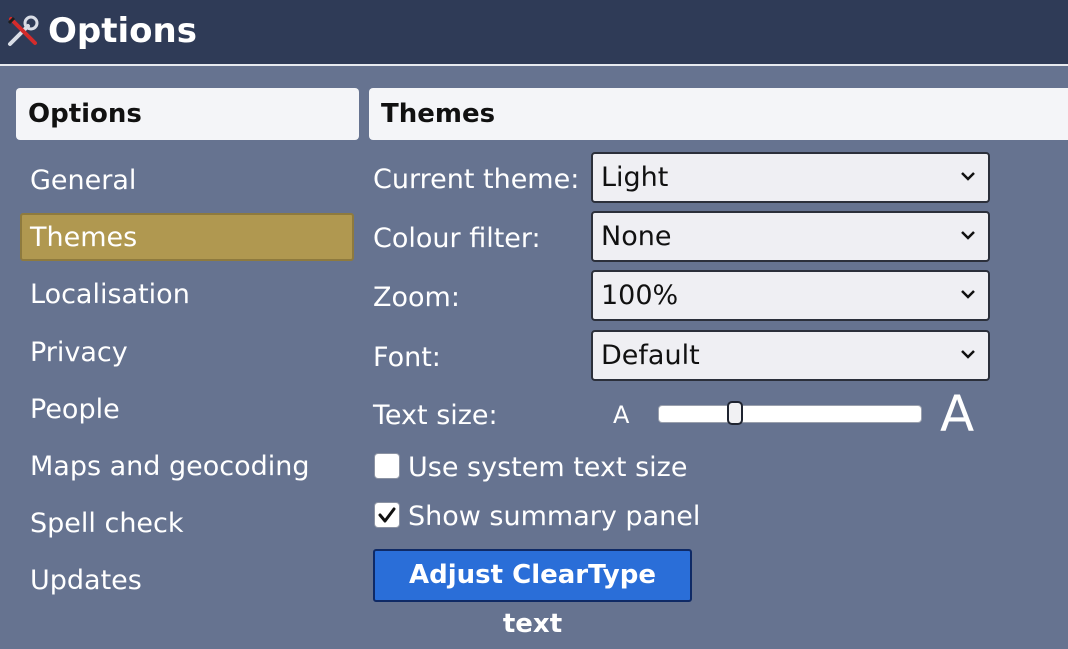 The width and height of the screenshot is (1068, 649). What do you see at coordinates (621, 415) in the screenshot?
I see `text-size-small-icon: A` at bounding box center [621, 415].